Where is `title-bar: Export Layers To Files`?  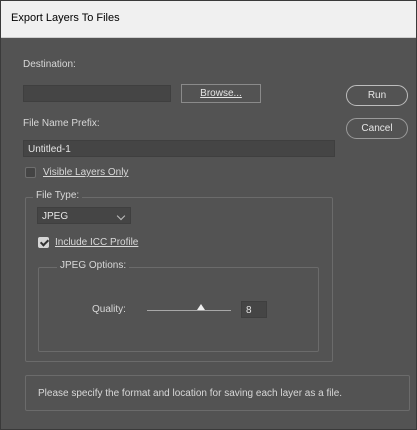 title-bar: Export Layers To Files is located at coordinates (208, 19).